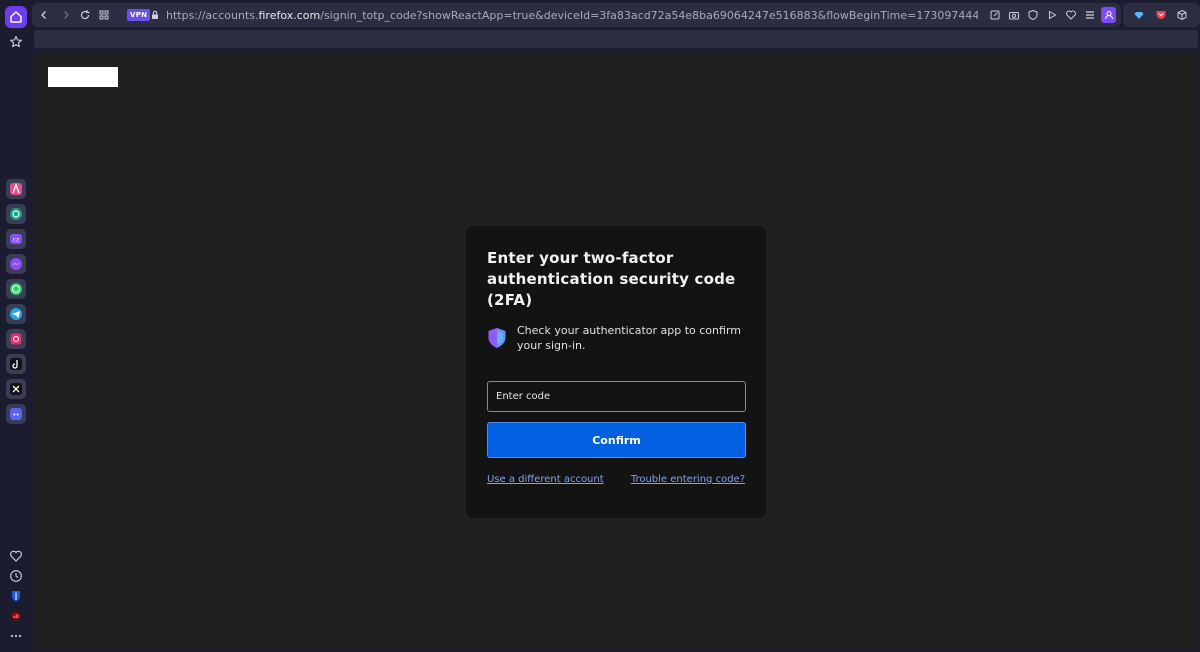  What do you see at coordinates (212, 15) in the screenshot?
I see `url-prefix: https://accounts.` at bounding box center [212, 15].